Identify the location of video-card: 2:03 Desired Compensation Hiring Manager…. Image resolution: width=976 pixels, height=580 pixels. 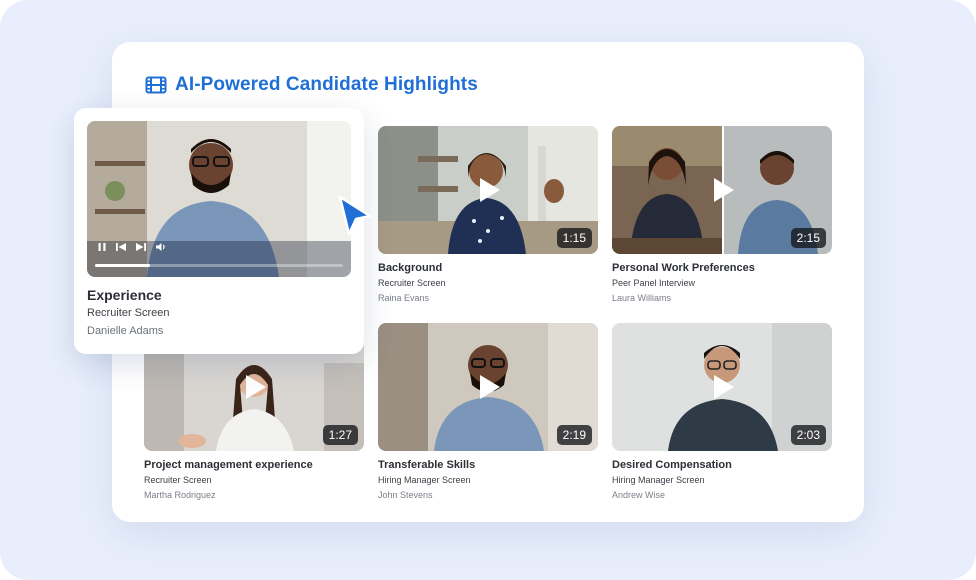
(722, 411).